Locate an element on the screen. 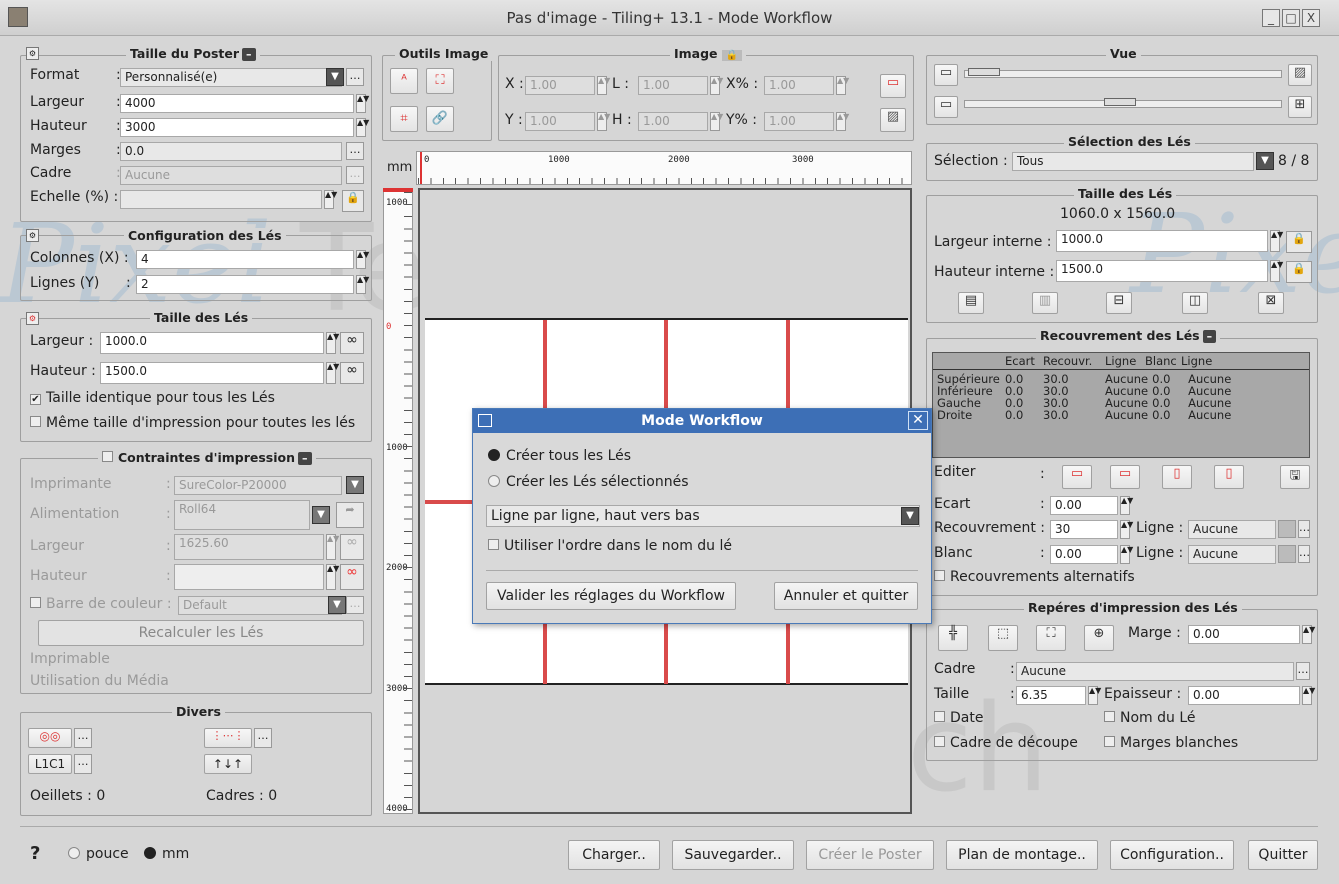 This screenshot has width=1339, height=884. blanc-spinner: ▲▼ is located at coordinates (1126, 554).